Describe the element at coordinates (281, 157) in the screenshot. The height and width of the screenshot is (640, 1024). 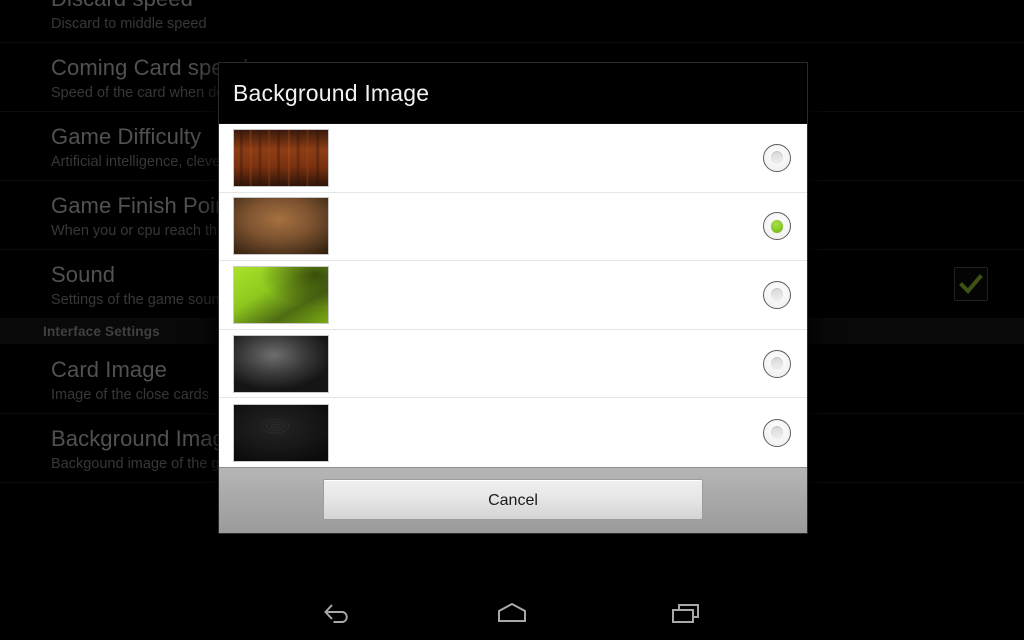
I see `thumbnail-wood-dark-red` at that location.